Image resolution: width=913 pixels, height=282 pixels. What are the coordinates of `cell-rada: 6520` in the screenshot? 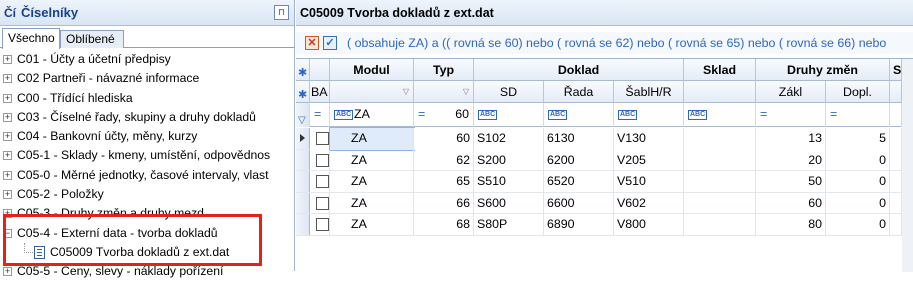 It's located at (579, 182).